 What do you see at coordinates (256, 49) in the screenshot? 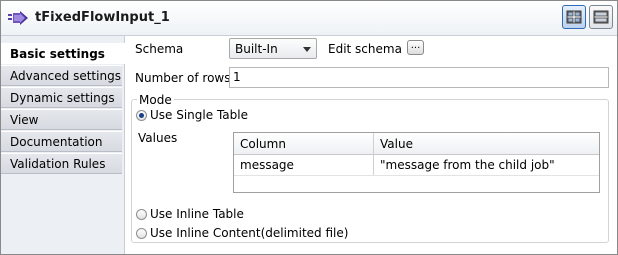
I see `schema-select-value: Built-In` at bounding box center [256, 49].